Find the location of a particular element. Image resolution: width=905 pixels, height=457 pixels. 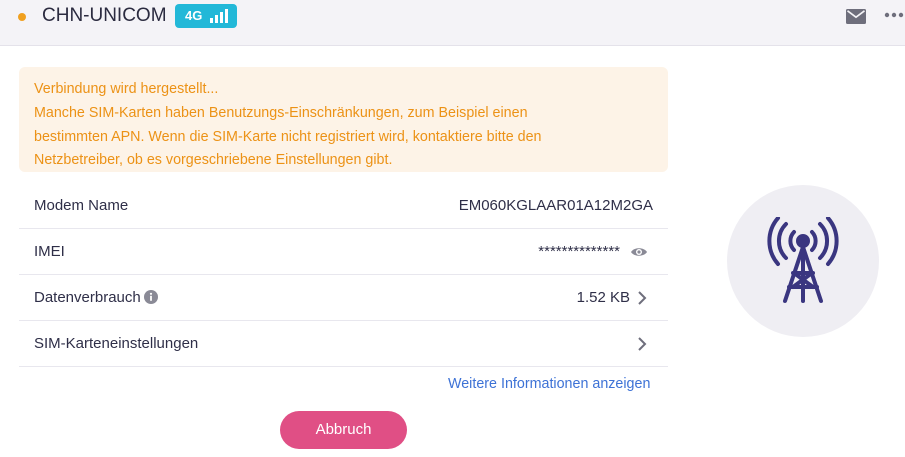

top-bar: CHN-UNICOM 4G is located at coordinates (452, 23).